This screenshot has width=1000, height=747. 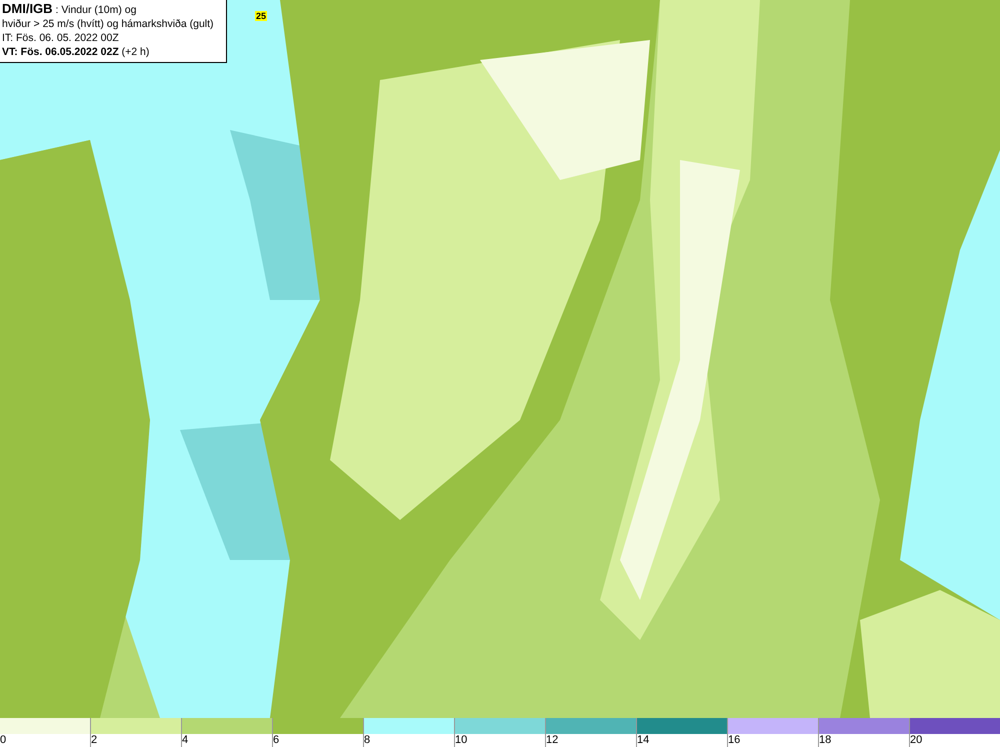 I want to click on gust-label: 25, so click(x=261, y=16).